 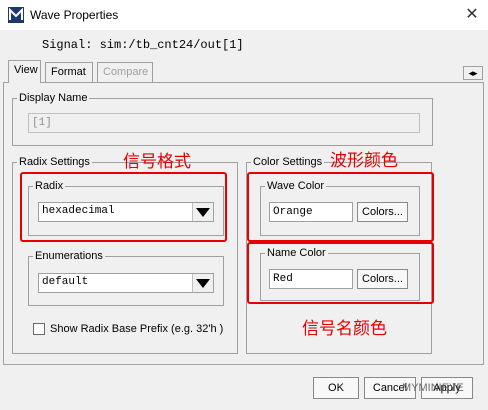 What do you see at coordinates (433, 388) in the screenshot?
I see `watermark: MYMINIEYE` at bounding box center [433, 388].